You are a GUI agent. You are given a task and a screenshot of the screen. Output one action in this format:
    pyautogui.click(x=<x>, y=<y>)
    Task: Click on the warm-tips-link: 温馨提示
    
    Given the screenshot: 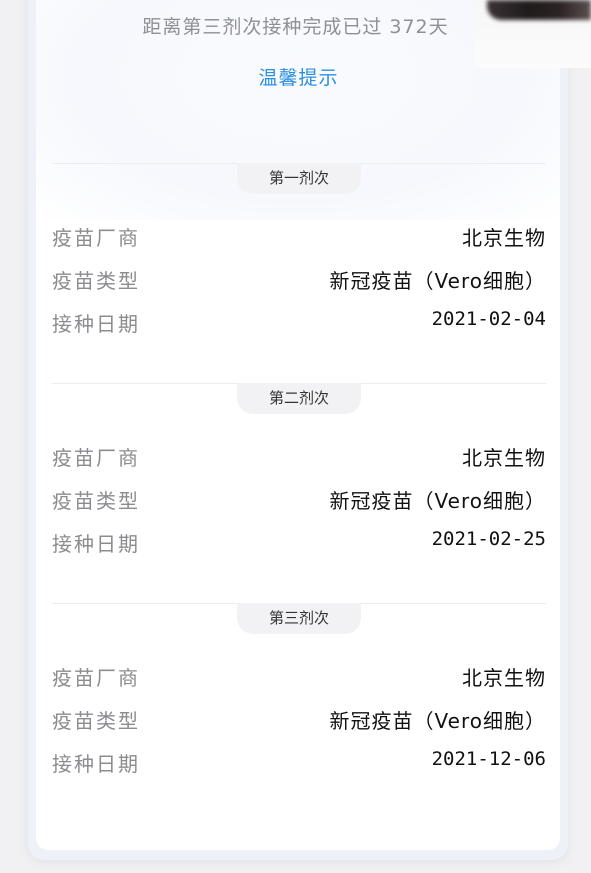 What is the action you would take?
    pyautogui.click(x=295, y=76)
    